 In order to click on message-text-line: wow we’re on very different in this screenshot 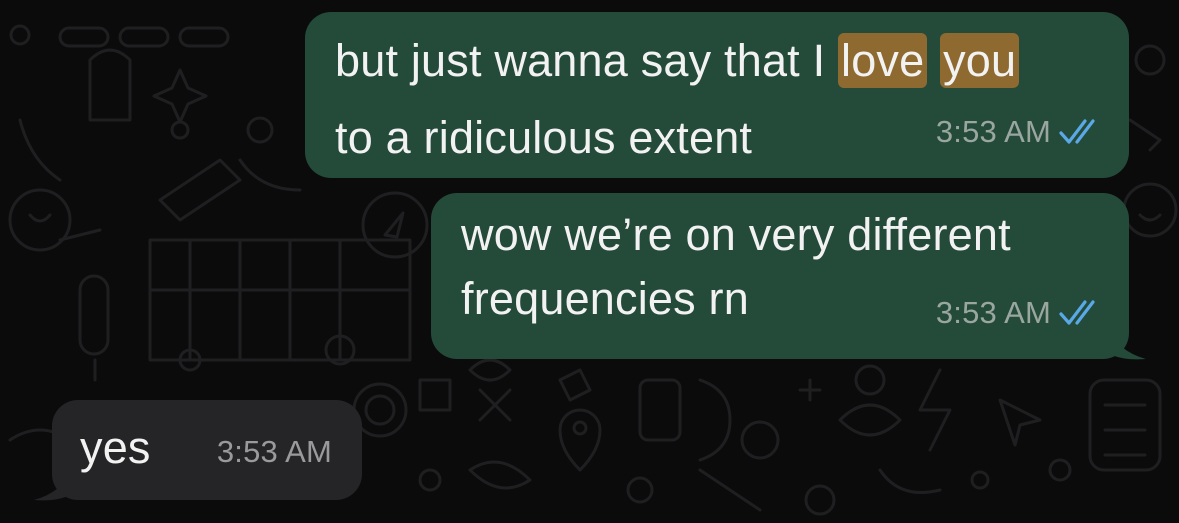, I will do `click(736, 234)`.